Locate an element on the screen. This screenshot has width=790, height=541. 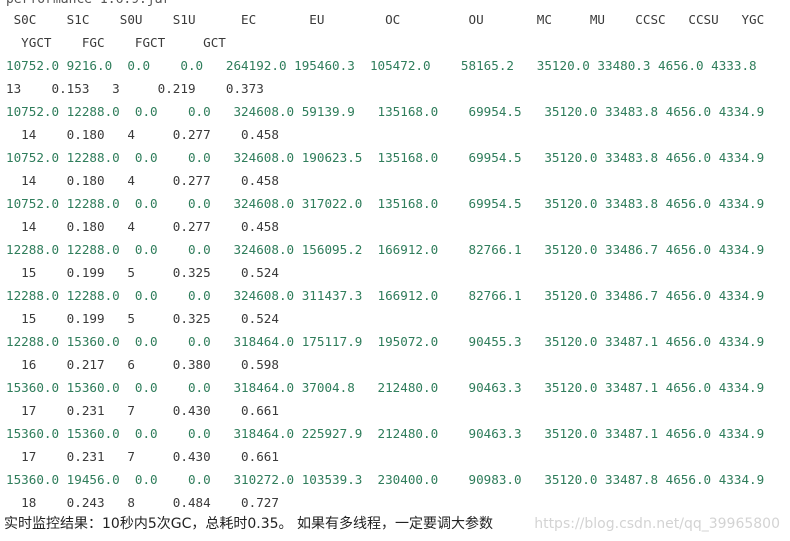
data-row-10-part-b: 18 0.243 8 0.484 0.727 is located at coordinates (142, 502).